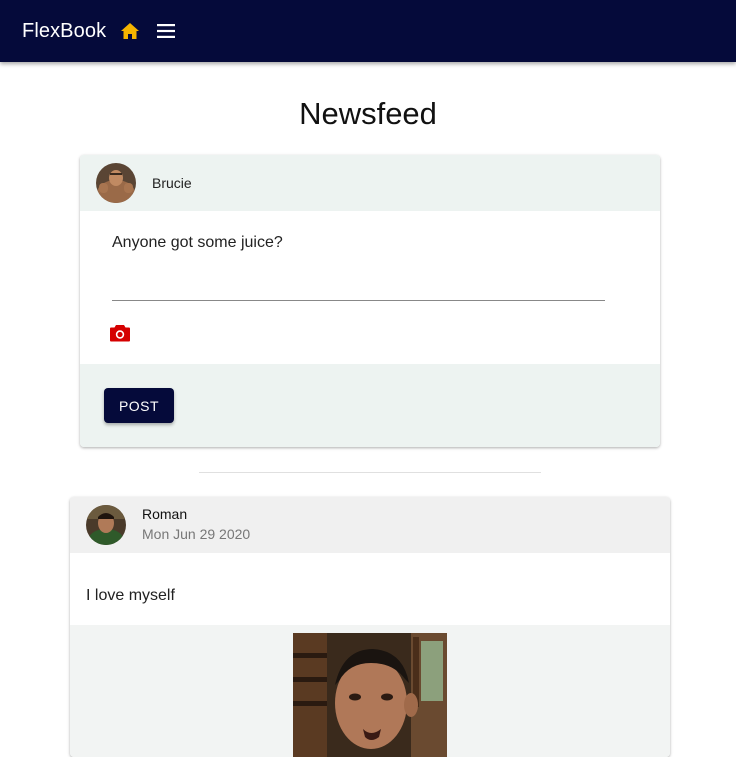 Image resolution: width=736 pixels, height=757 pixels. I want to click on brand-title: FlexBook, so click(64, 31).